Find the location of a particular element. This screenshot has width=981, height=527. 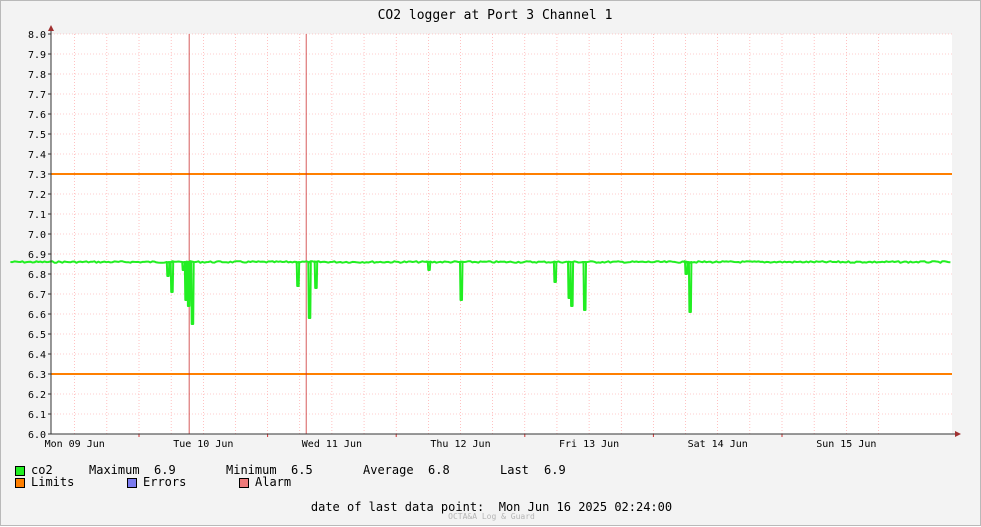

y-tick-label: 7.7 is located at coordinates (37, 95).